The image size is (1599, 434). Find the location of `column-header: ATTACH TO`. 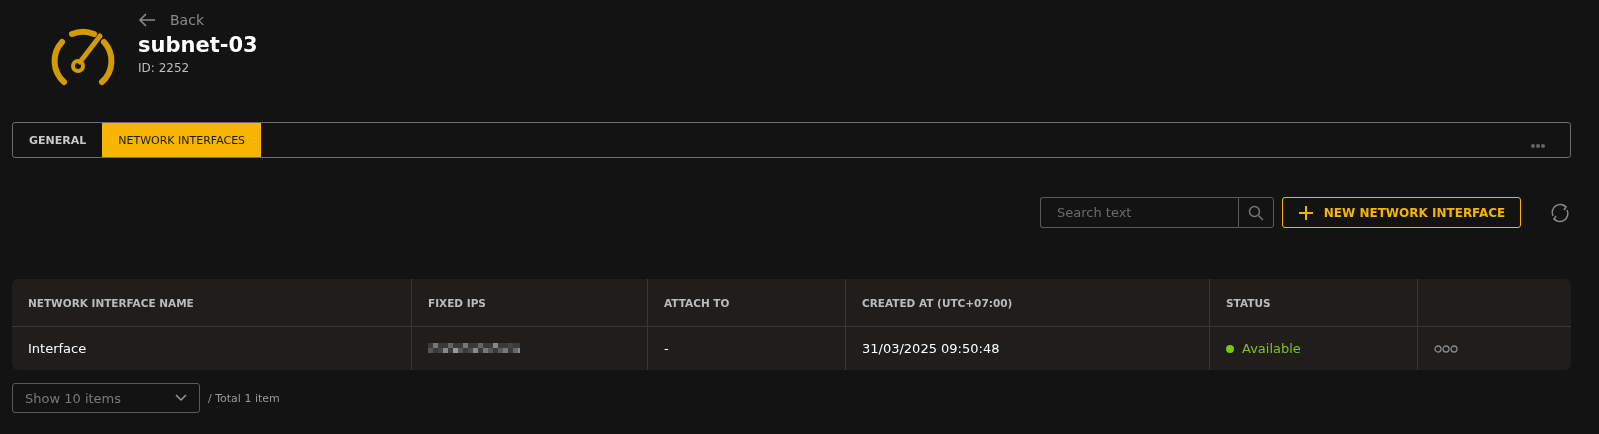

column-header: ATTACH TO is located at coordinates (747, 303).